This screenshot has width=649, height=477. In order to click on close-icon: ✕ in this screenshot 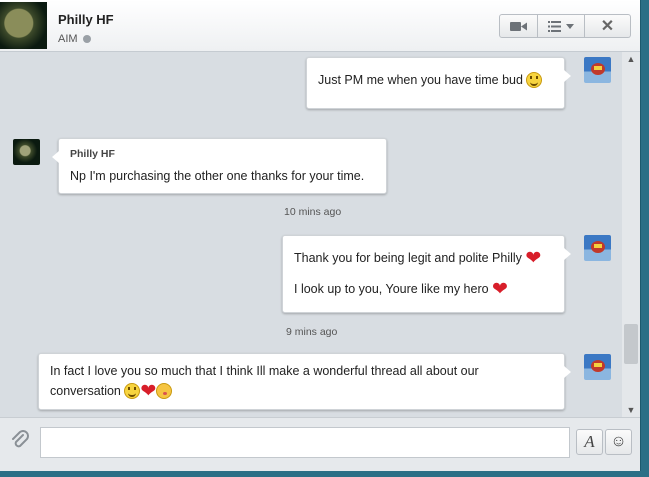, I will do `click(607, 26)`.